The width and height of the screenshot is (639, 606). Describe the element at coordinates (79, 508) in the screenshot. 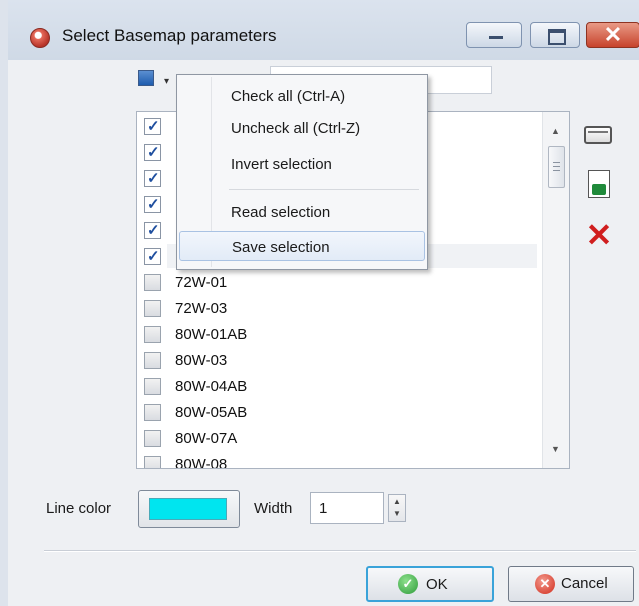

I see `line-color-label: Line color` at that location.